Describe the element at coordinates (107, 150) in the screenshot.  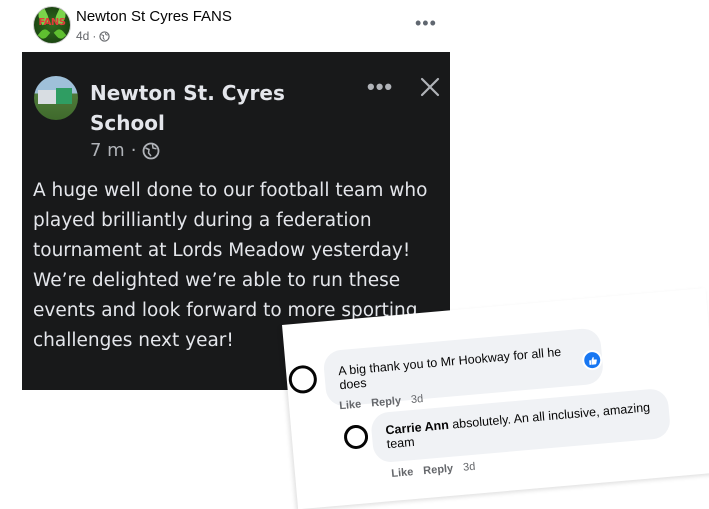
I see `shared-post-time: 7 m` at that location.